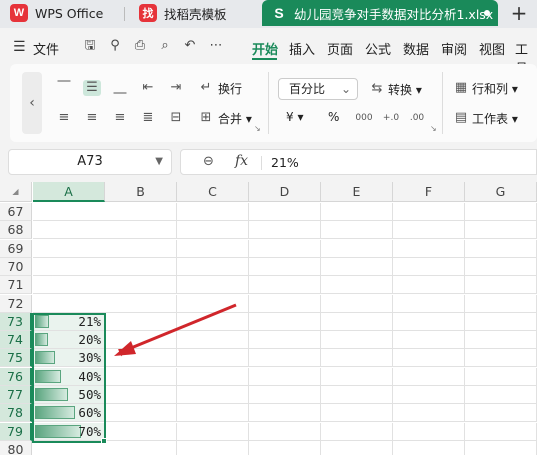 This screenshot has width=537, height=455. What do you see at coordinates (333, 117) in the screenshot?
I see `percent-style-button: %` at bounding box center [333, 117].